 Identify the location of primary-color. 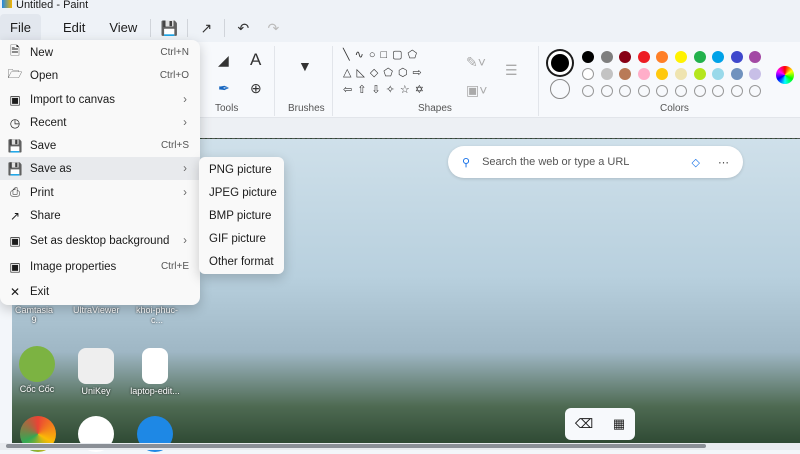
(560, 63).